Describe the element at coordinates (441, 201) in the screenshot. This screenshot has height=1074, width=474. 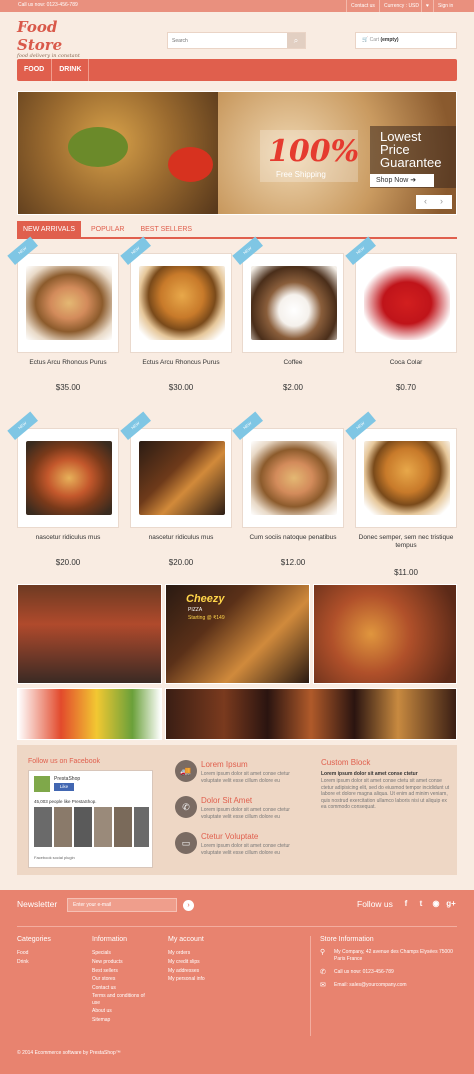
I see `next-icon: ›` at that location.